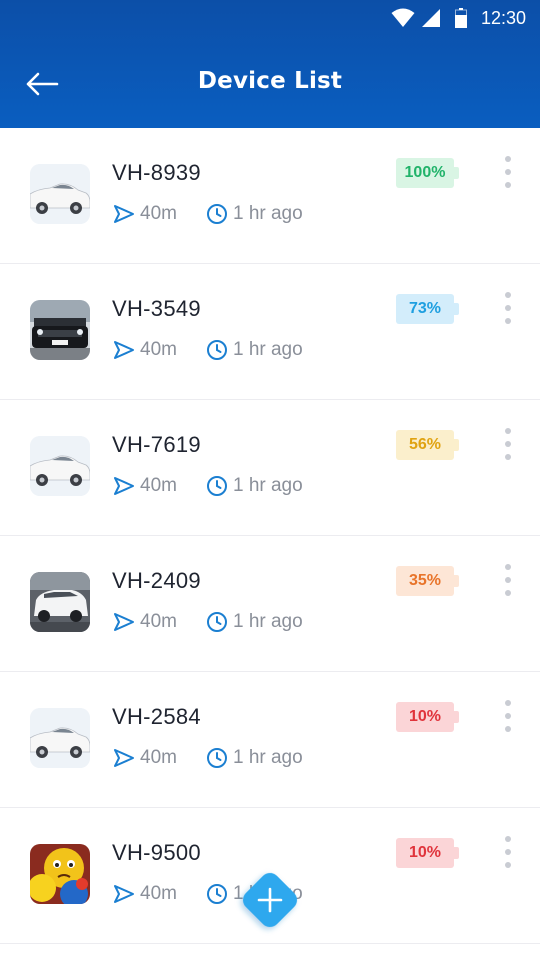 The width and height of the screenshot is (540, 960). I want to click on app-header: 12:30 Device List, so click(270, 64).